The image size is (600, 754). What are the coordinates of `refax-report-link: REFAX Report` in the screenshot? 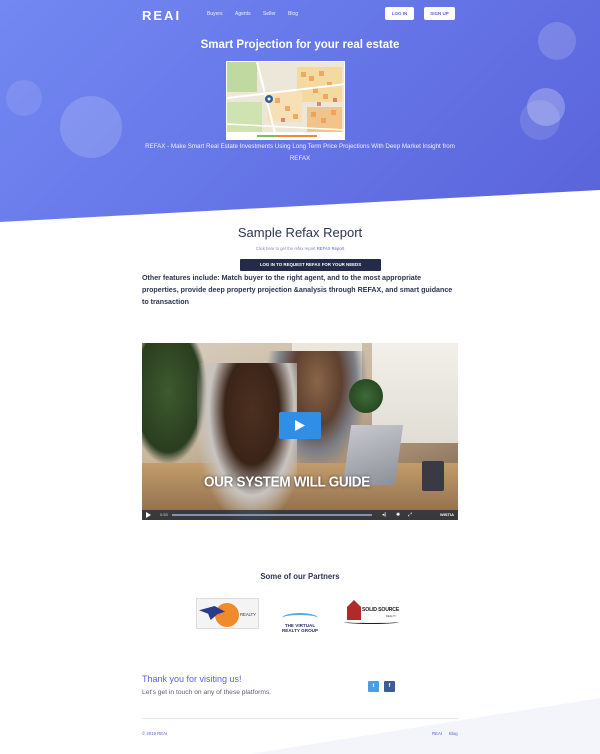 It's located at (330, 248).